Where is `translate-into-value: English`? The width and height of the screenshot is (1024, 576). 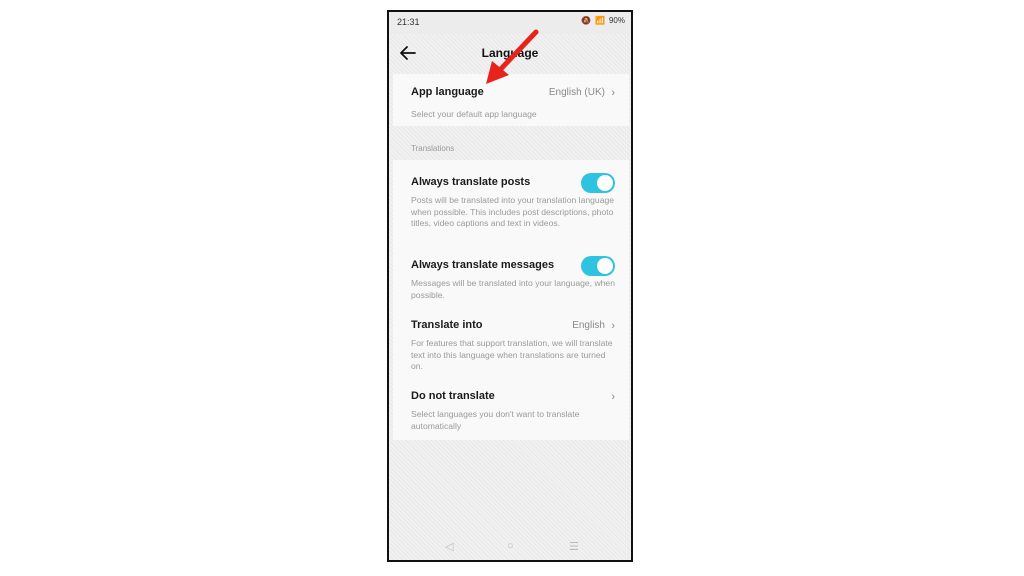 translate-into-value: English is located at coordinates (588, 325).